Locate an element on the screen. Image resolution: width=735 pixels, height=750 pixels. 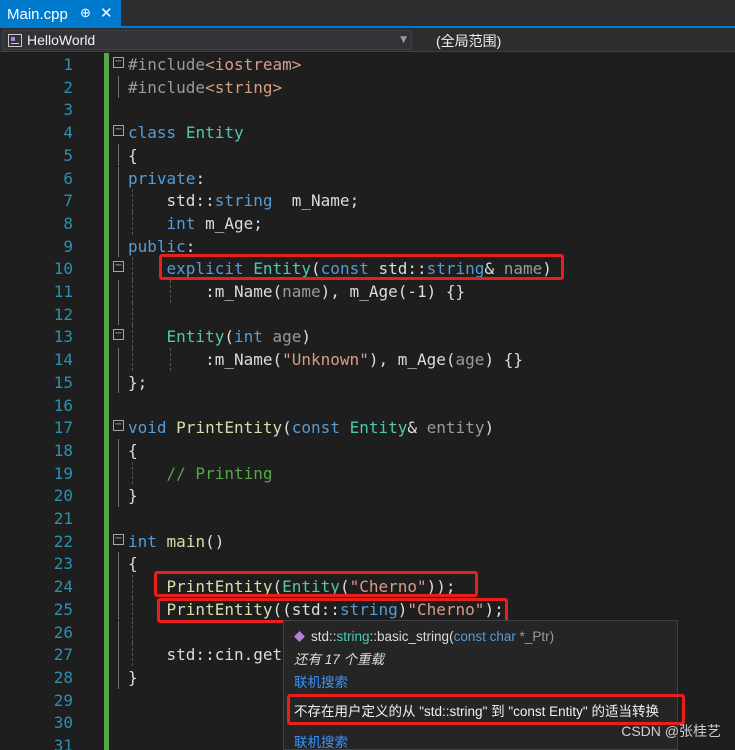
code-text: std::cin.get( is located at coordinates (210, 654).